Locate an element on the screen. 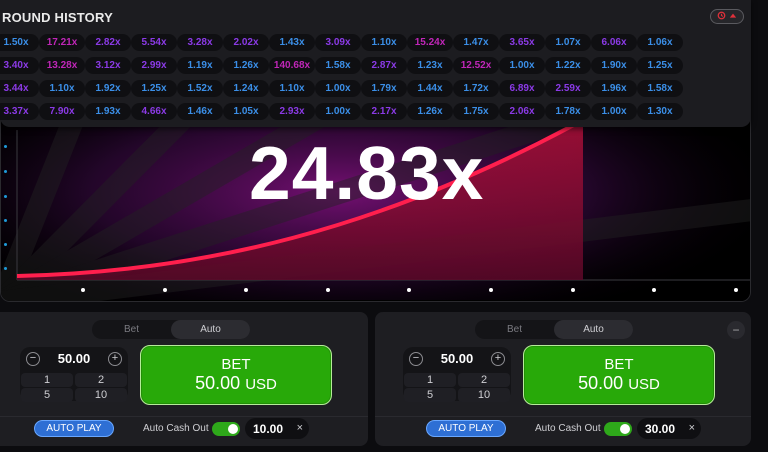  chevron-up-icon is located at coordinates (733, 17).